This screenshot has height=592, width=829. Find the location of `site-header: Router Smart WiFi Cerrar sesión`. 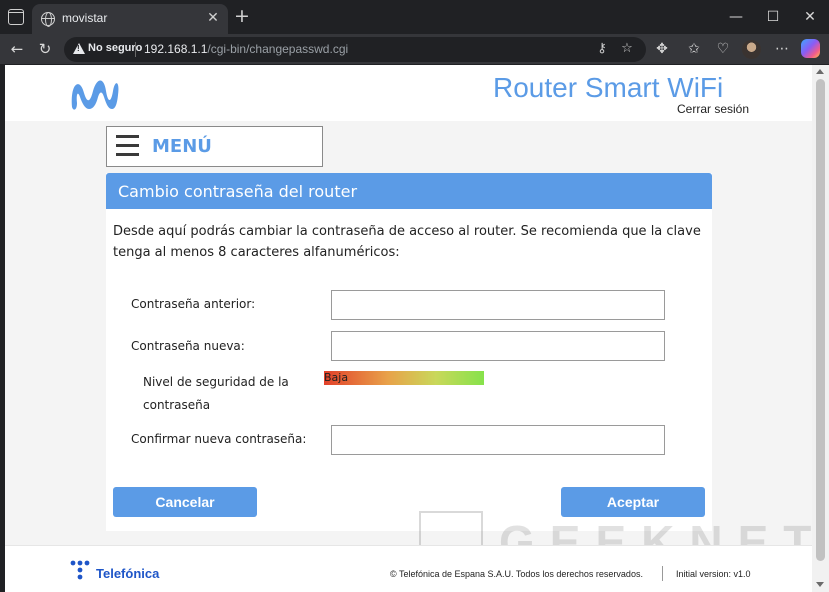

site-header: Router Smart WiFi Cerrar sesión is located at coordinates (408, 93).